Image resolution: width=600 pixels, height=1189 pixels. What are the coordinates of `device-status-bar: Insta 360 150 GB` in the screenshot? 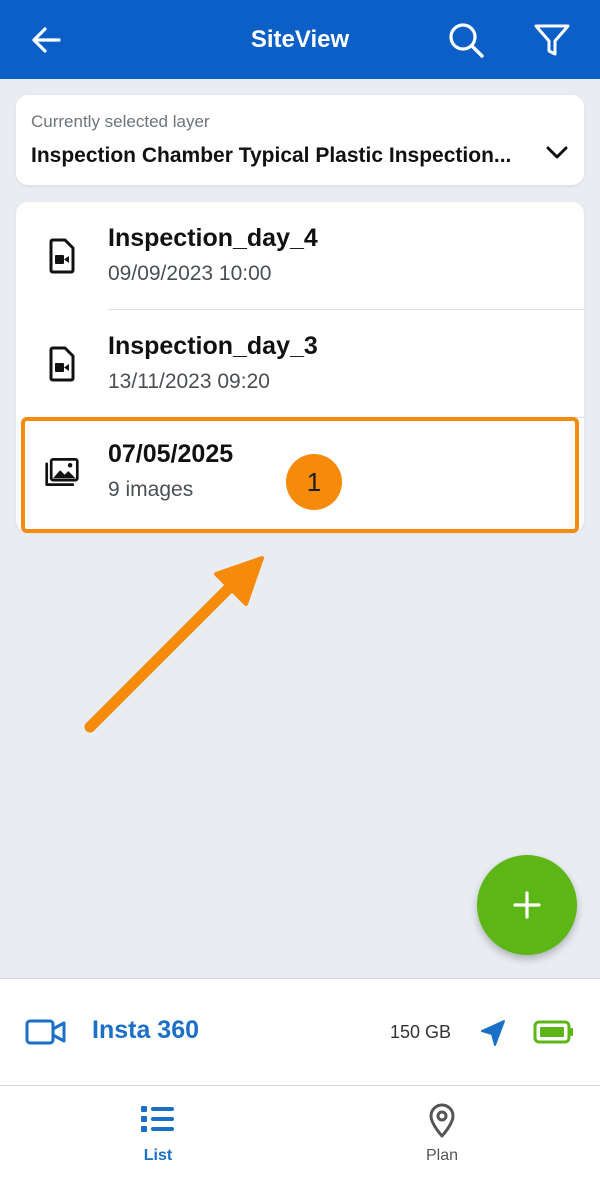 It's located at (300, 1031).